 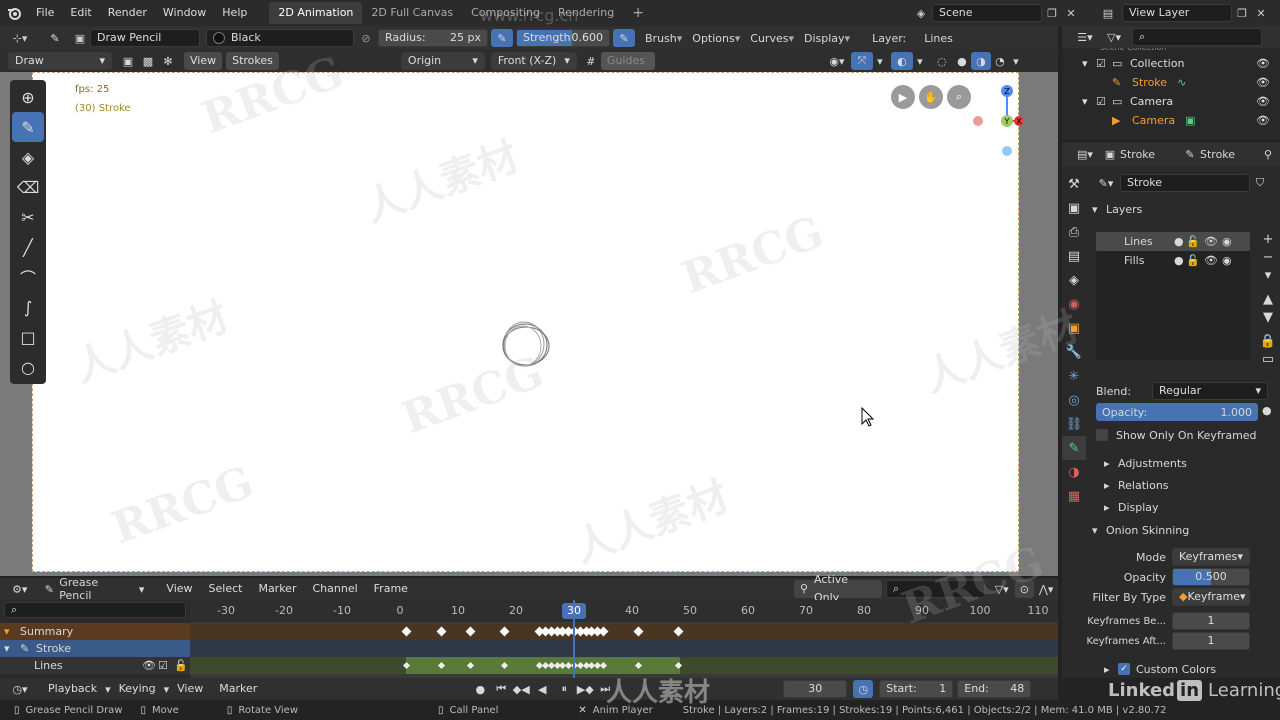 What do you see at coordinates (1213, 241) in the screenshot?
I see `layer-lines-eye-icon: 👁` at bounding box center [1213, 241].